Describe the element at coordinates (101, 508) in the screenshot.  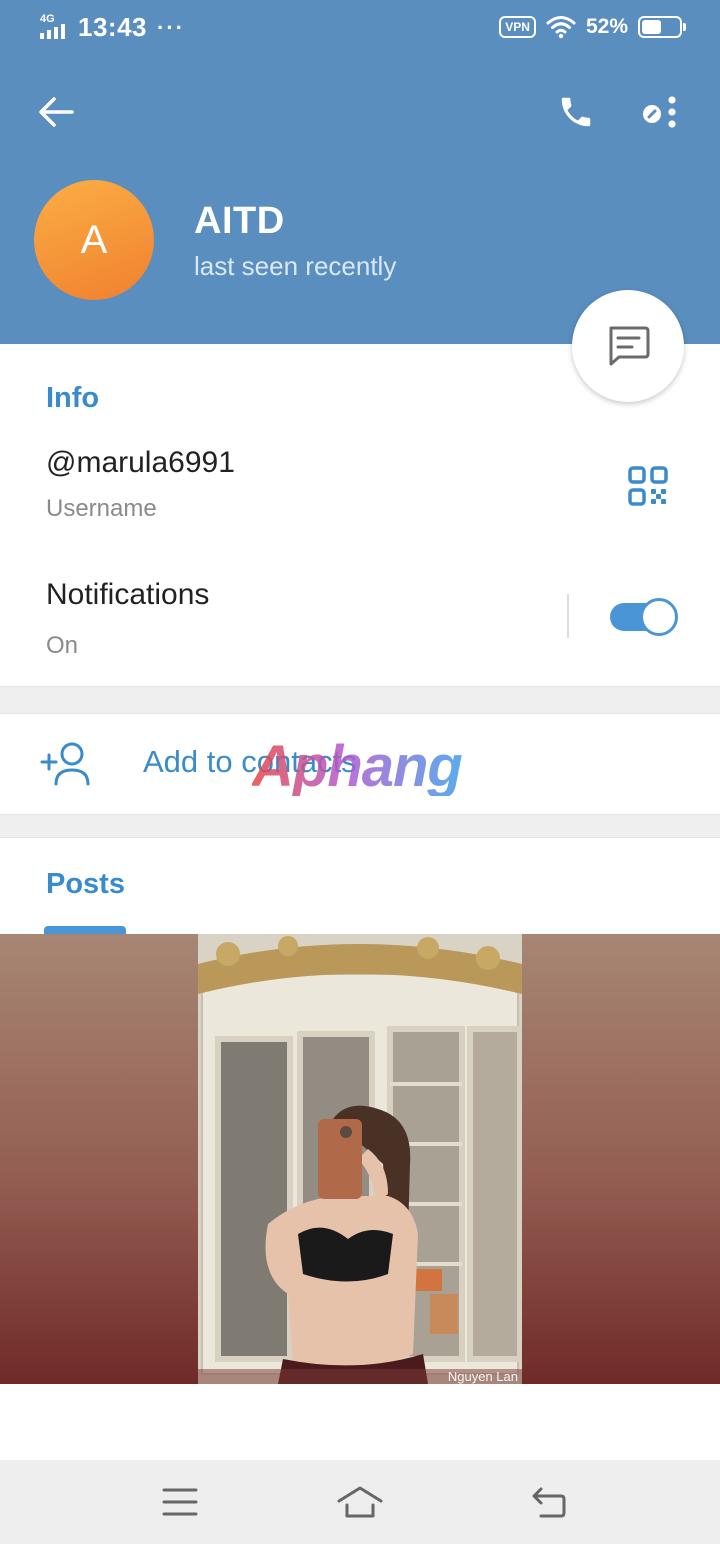
I see `username-label: Username` at that location.